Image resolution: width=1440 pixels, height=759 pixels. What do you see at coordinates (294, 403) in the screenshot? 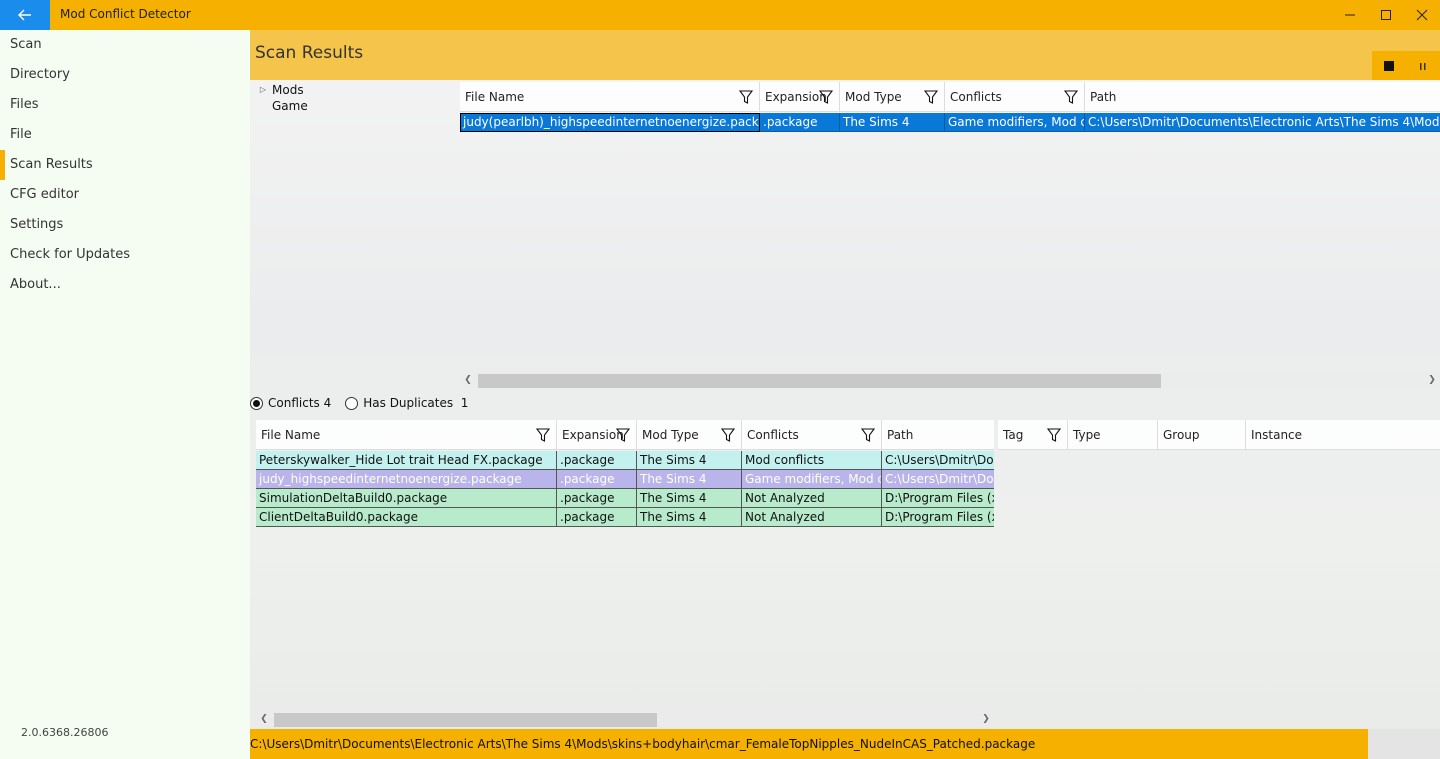
I see `conflicts-label: Conflicts` at bounding box center [294, 403].